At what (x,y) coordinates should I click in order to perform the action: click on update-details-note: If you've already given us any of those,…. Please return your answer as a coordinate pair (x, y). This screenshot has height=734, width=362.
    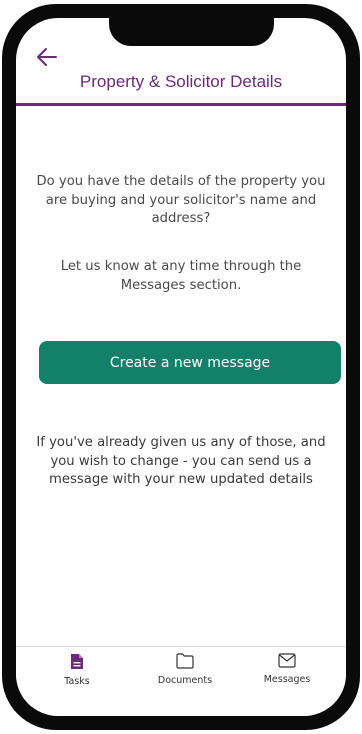
    Looking at the image, I should click on (181, 461).